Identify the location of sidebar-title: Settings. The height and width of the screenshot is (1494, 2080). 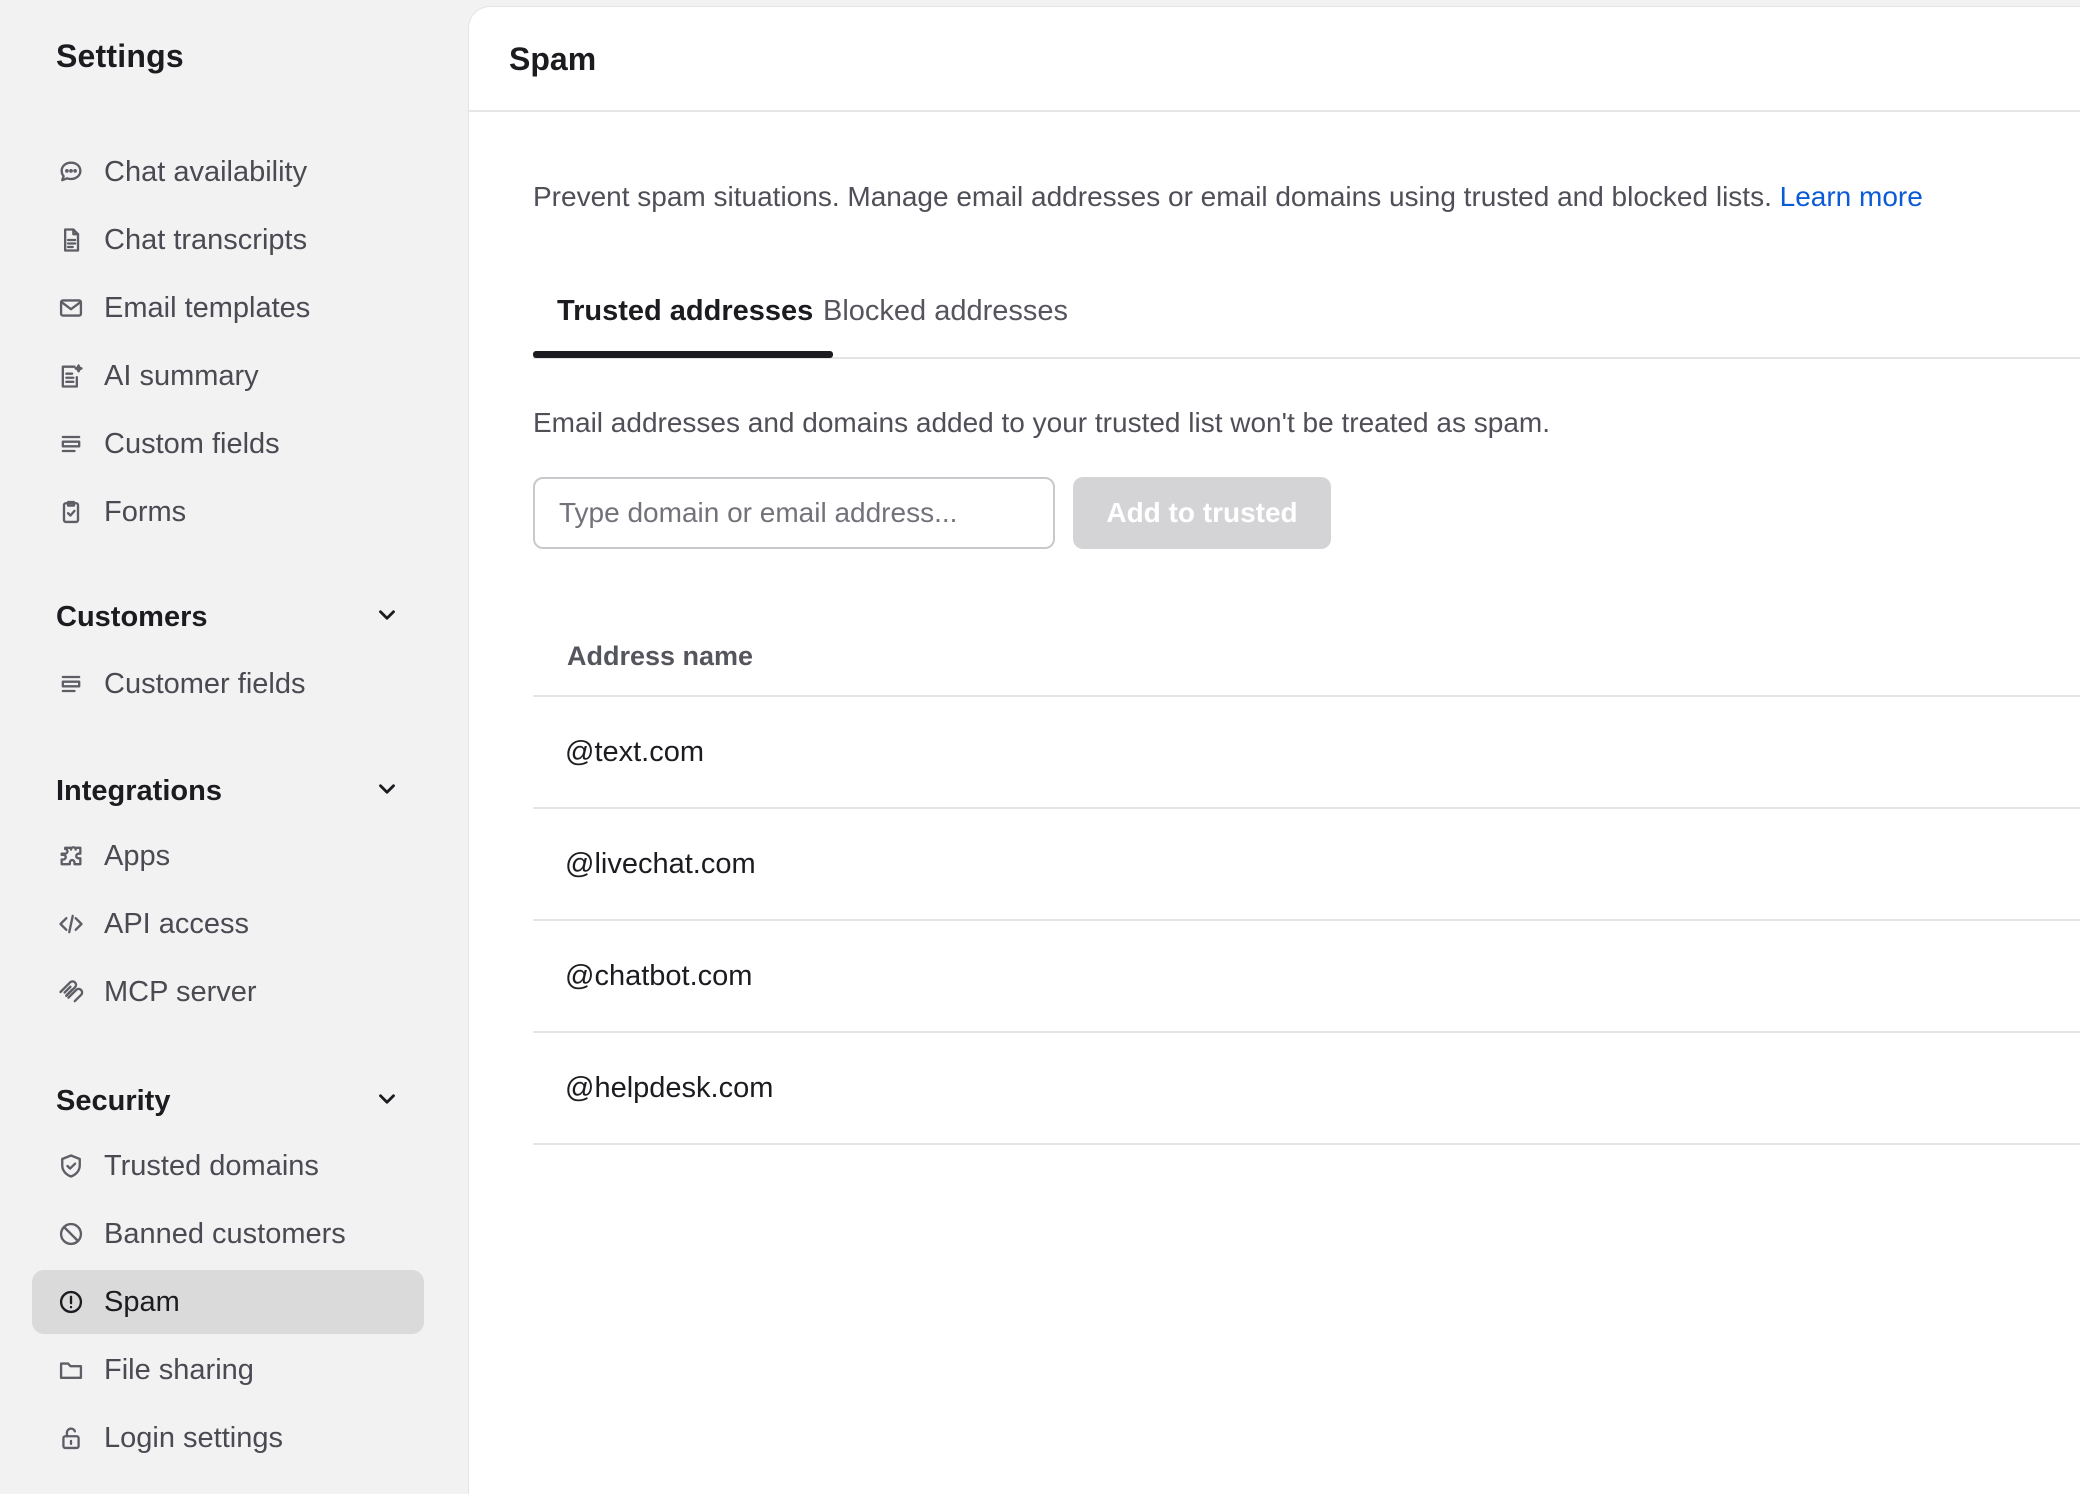
(120, 56).